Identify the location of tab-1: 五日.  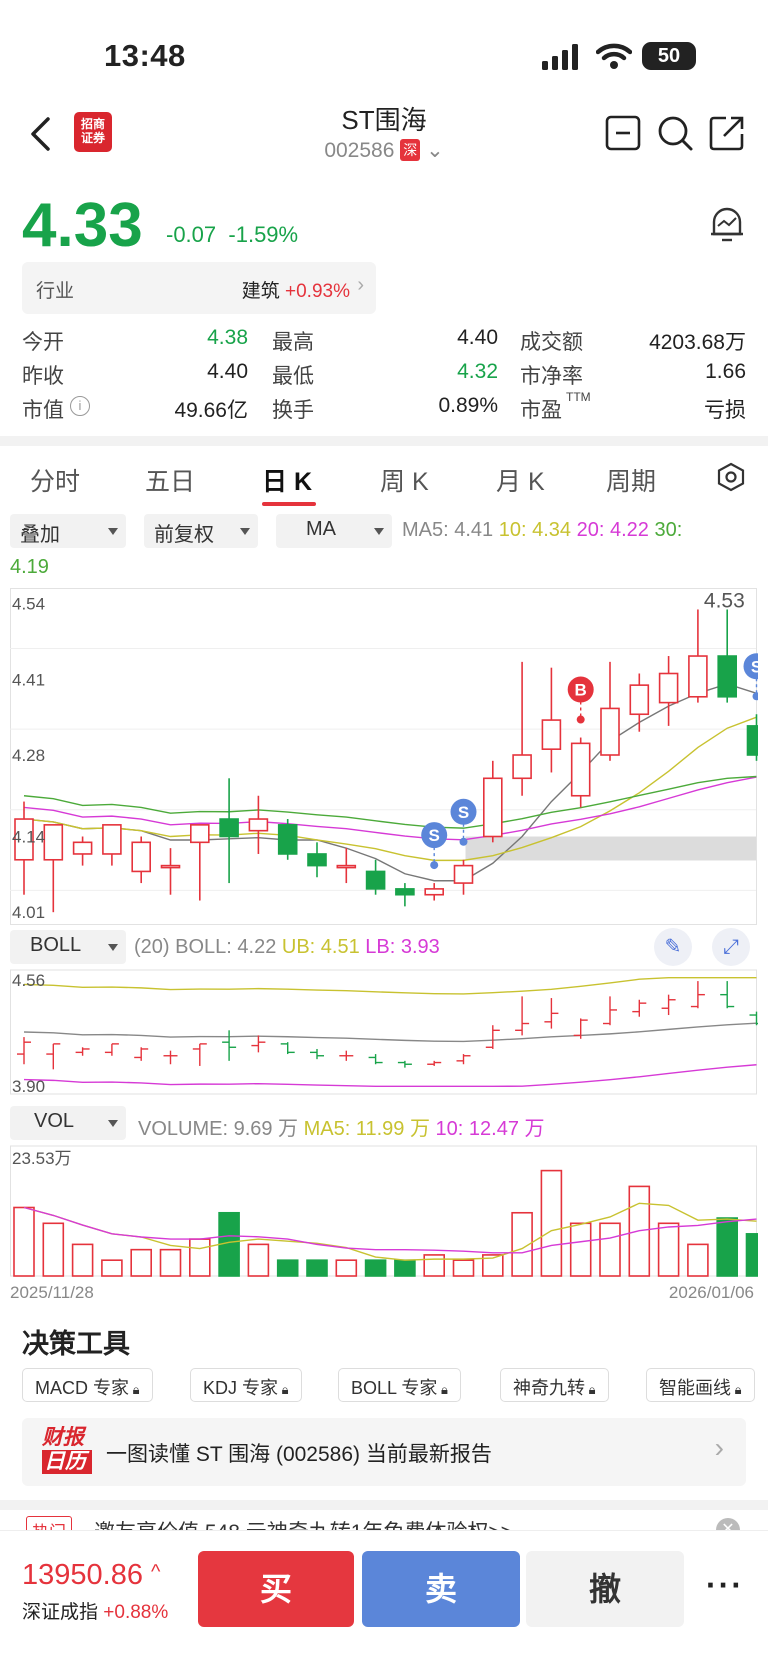
(170, 480).